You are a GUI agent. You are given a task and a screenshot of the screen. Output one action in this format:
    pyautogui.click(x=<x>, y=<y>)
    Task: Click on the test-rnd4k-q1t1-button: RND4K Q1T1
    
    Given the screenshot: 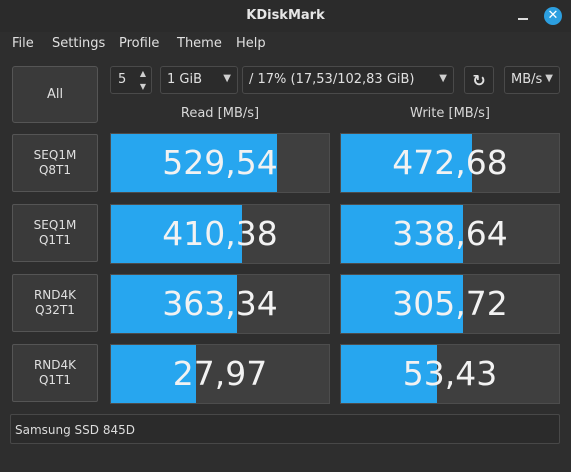 What is the action you would take?
    pyautogui.click(x=55, y=373)
    